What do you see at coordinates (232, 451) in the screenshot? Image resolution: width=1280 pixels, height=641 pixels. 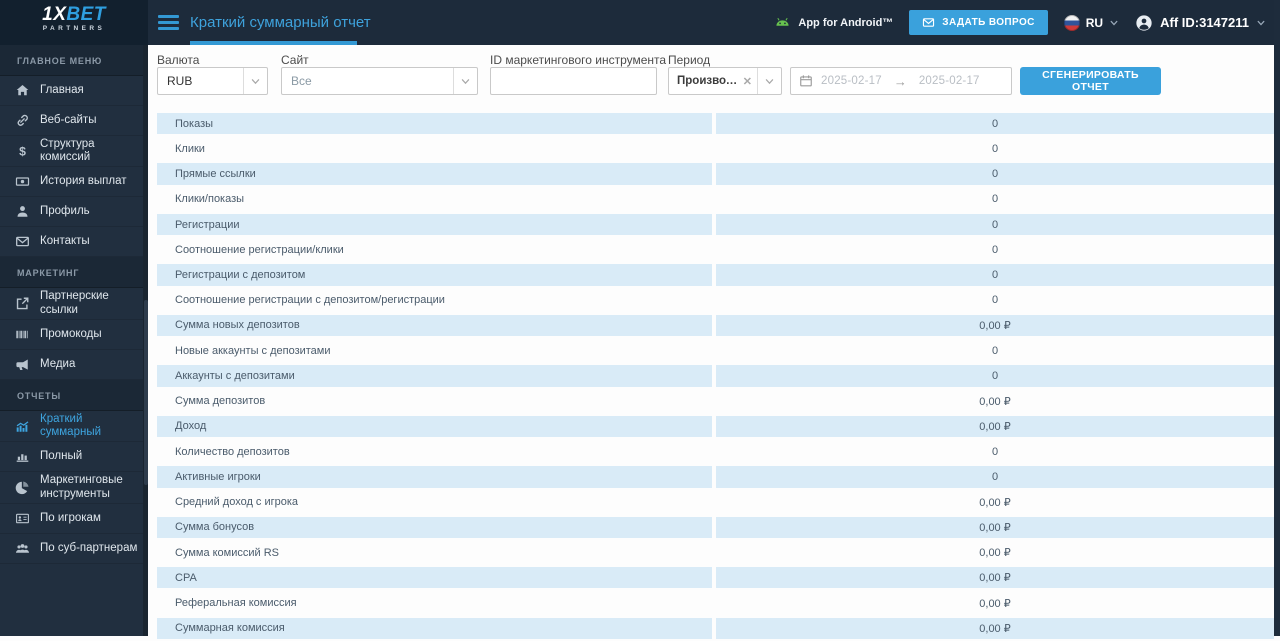 I see `metric-label: Количество депозитов` at bounding box center [232, 451].